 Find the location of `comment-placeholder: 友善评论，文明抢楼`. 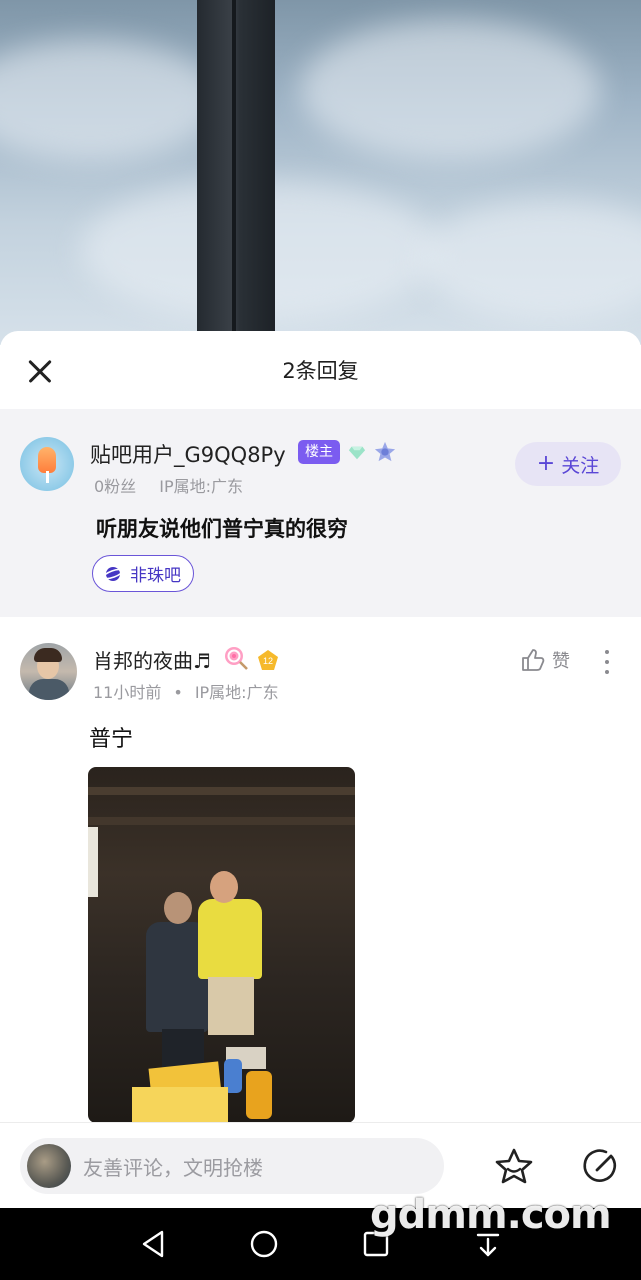

comment-placeholder: 友善评论，文明抢楼 is located at coordinates (173, 1168).